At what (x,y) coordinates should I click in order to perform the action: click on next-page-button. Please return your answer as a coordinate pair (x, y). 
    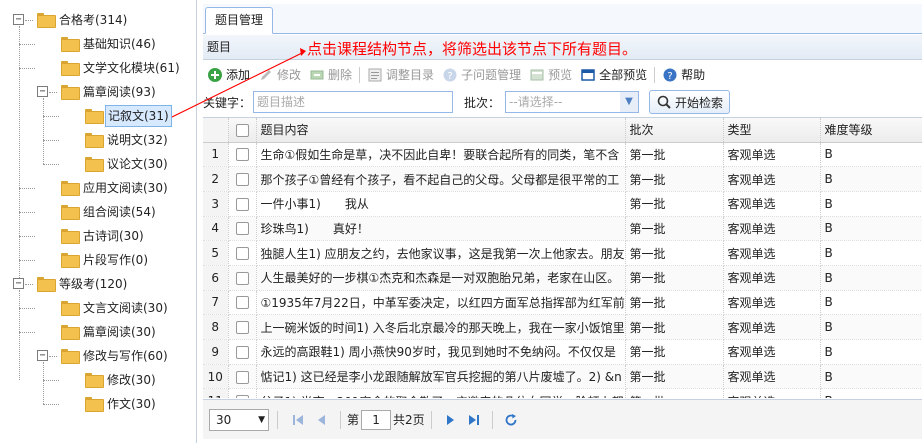
    Looking at the image, I should click on (450, 420).